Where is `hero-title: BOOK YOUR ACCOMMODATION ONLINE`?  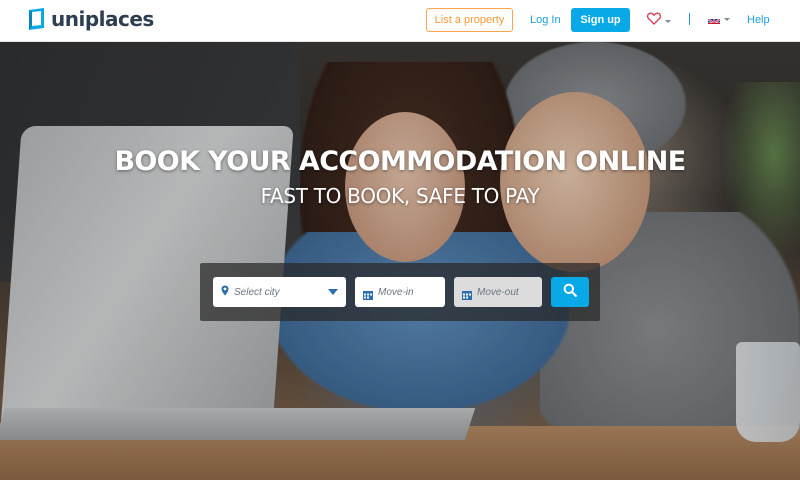
hero-title: BOOK YOUR ACCOMMODATION ONLINE is located at coordinates (400, 161).